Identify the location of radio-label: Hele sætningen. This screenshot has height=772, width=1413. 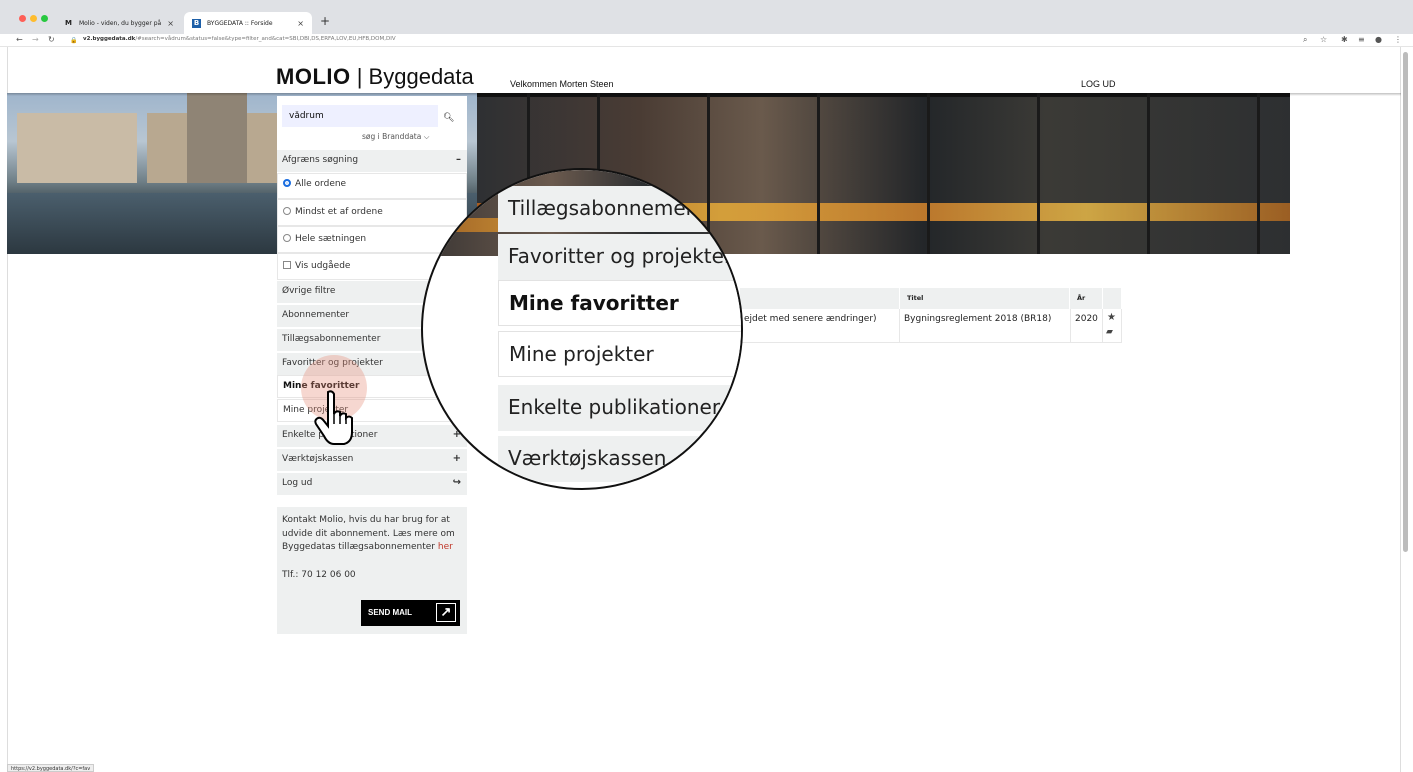
(331, 239).